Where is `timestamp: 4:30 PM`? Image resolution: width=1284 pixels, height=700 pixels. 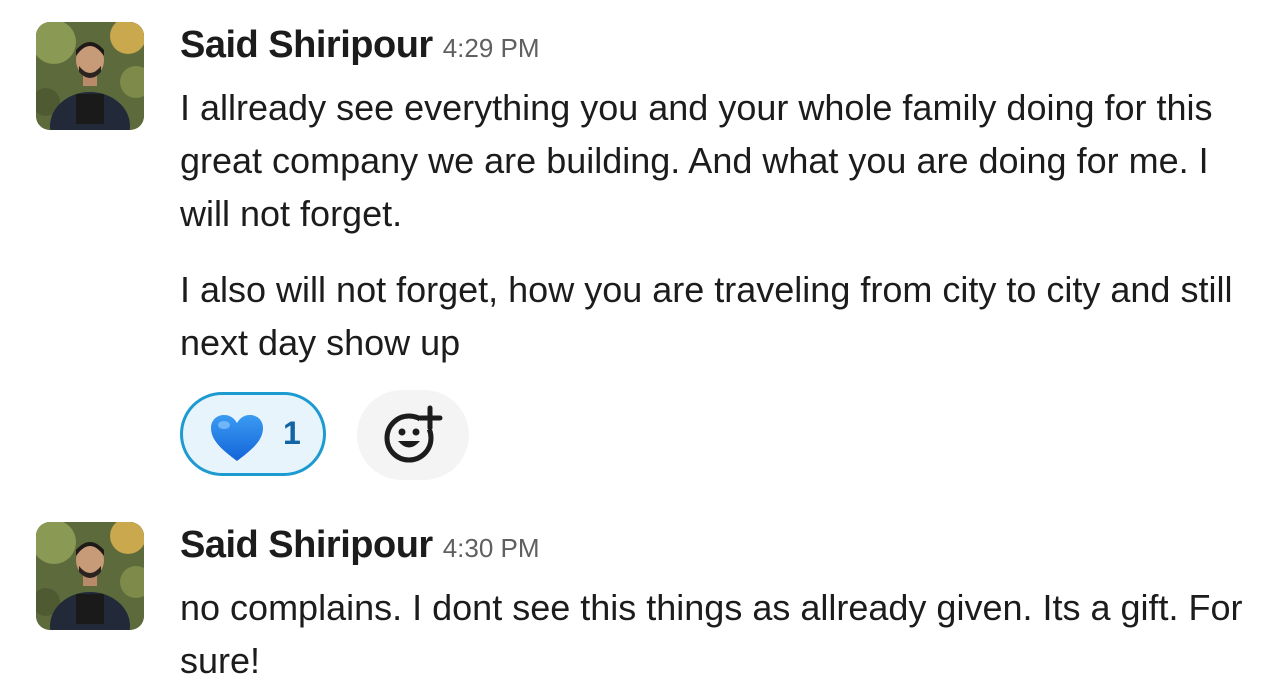
timestamp: 4:30 PM is located at coordinates (491, 548).